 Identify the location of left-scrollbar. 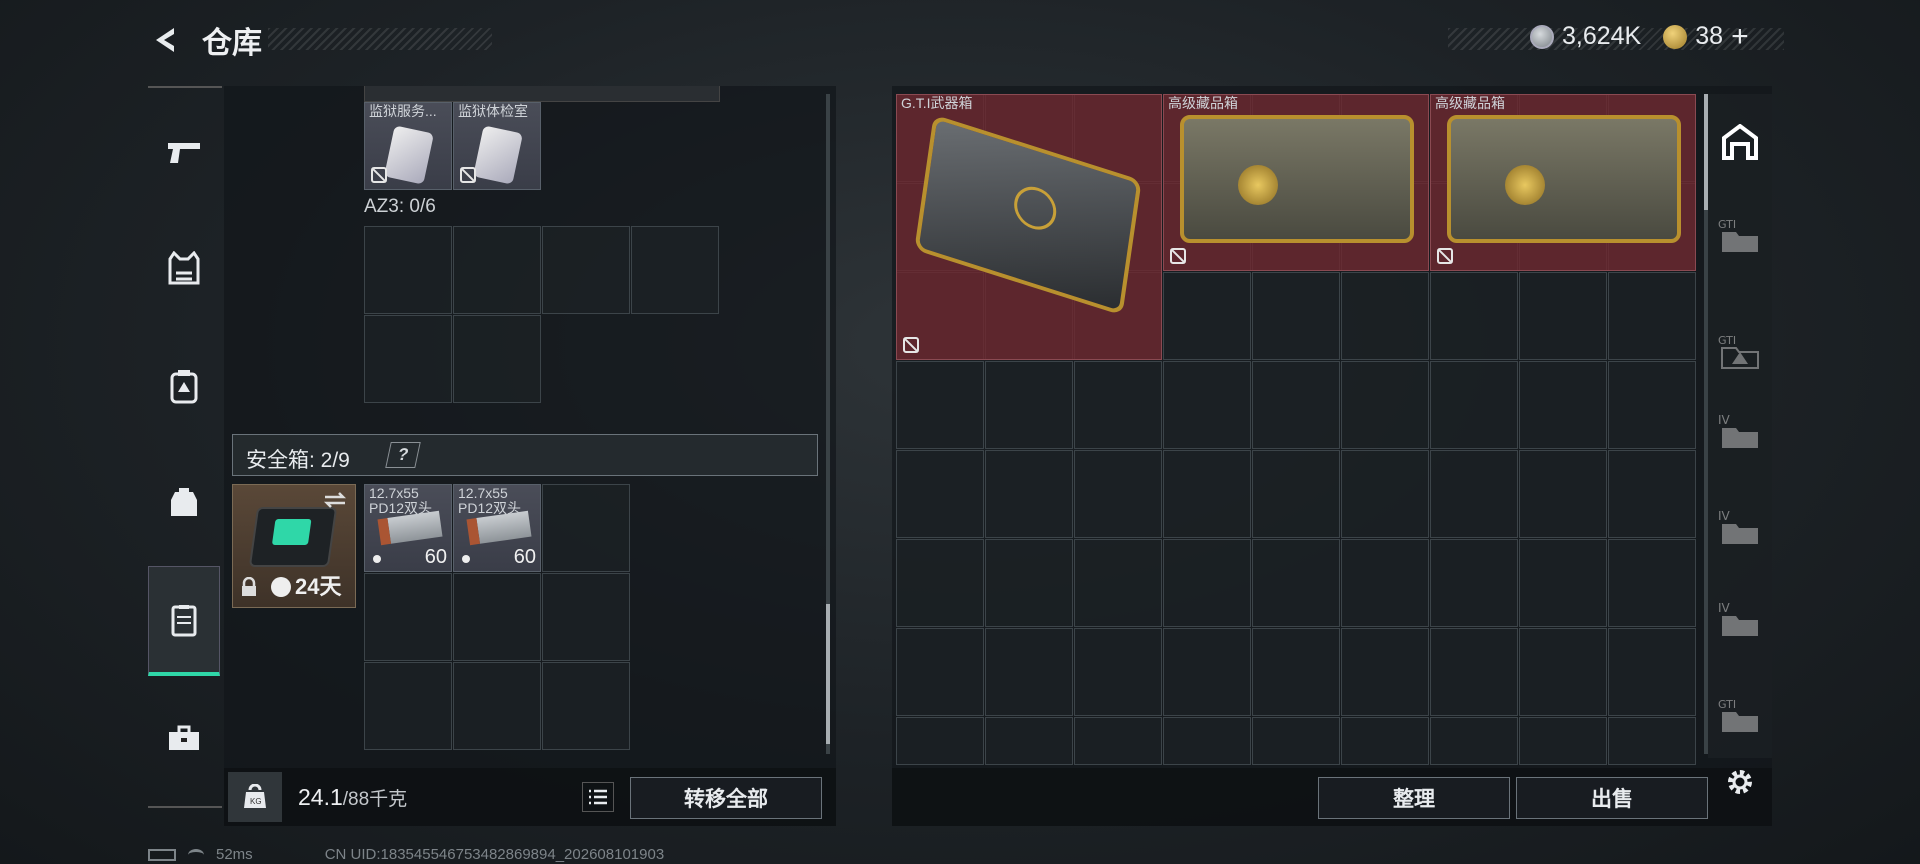
(828, 424).